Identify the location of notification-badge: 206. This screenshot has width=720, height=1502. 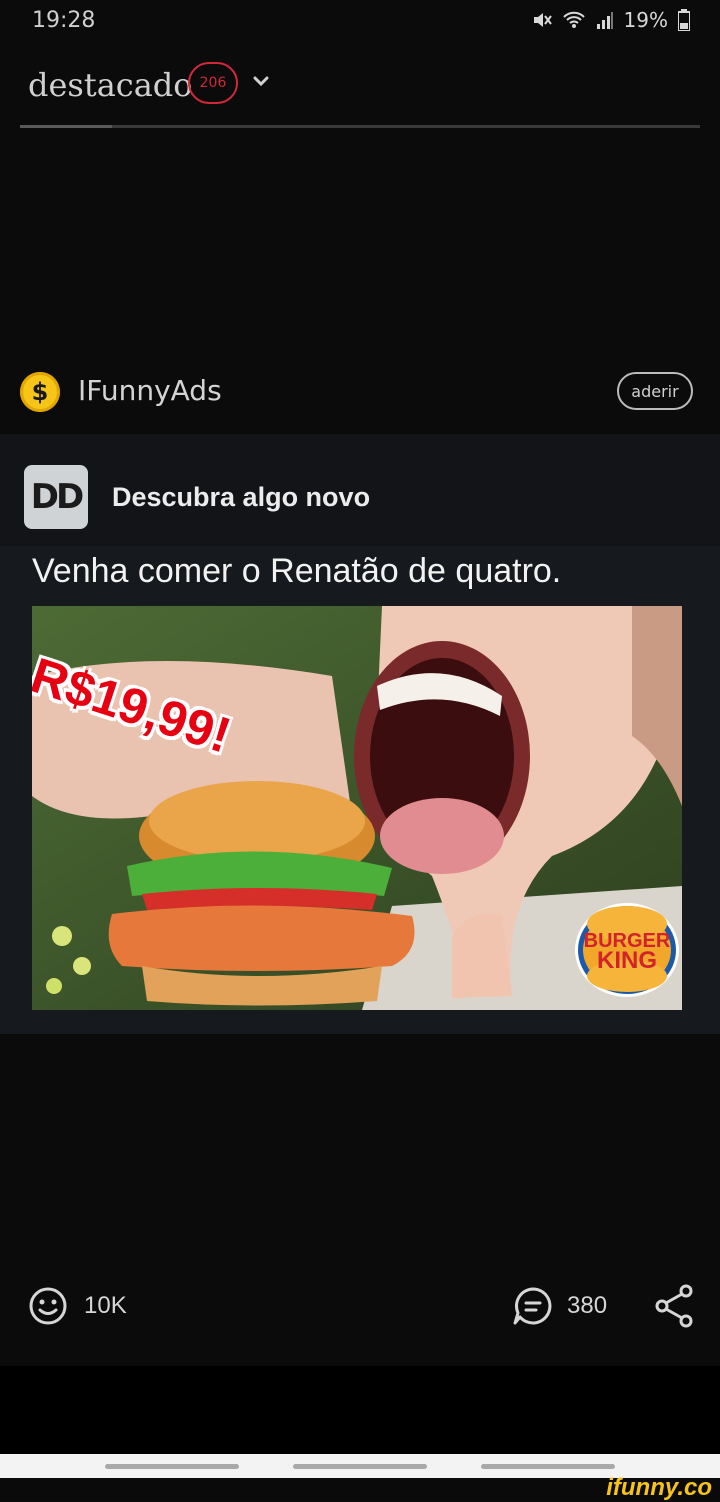
(213, 83).